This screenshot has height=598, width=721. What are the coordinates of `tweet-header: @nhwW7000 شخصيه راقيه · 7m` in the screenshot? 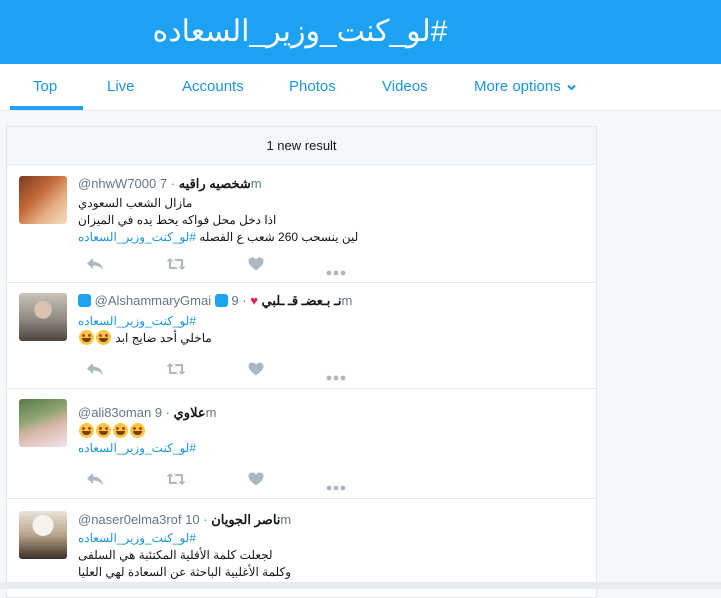 It's located at (170, 183).